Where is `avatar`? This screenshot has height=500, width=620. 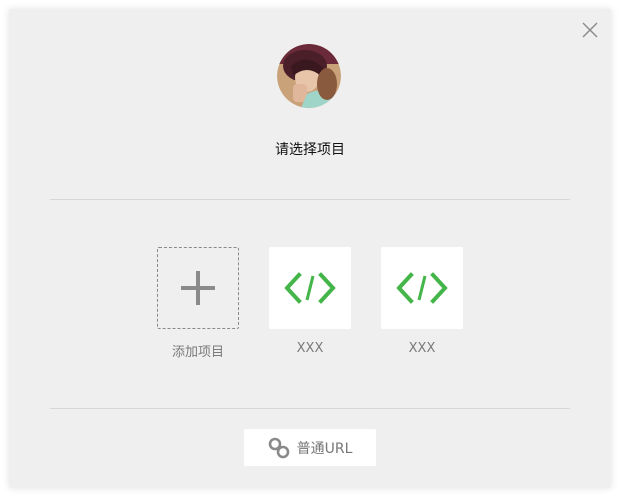 avatar is located at coordinates (309, 76).